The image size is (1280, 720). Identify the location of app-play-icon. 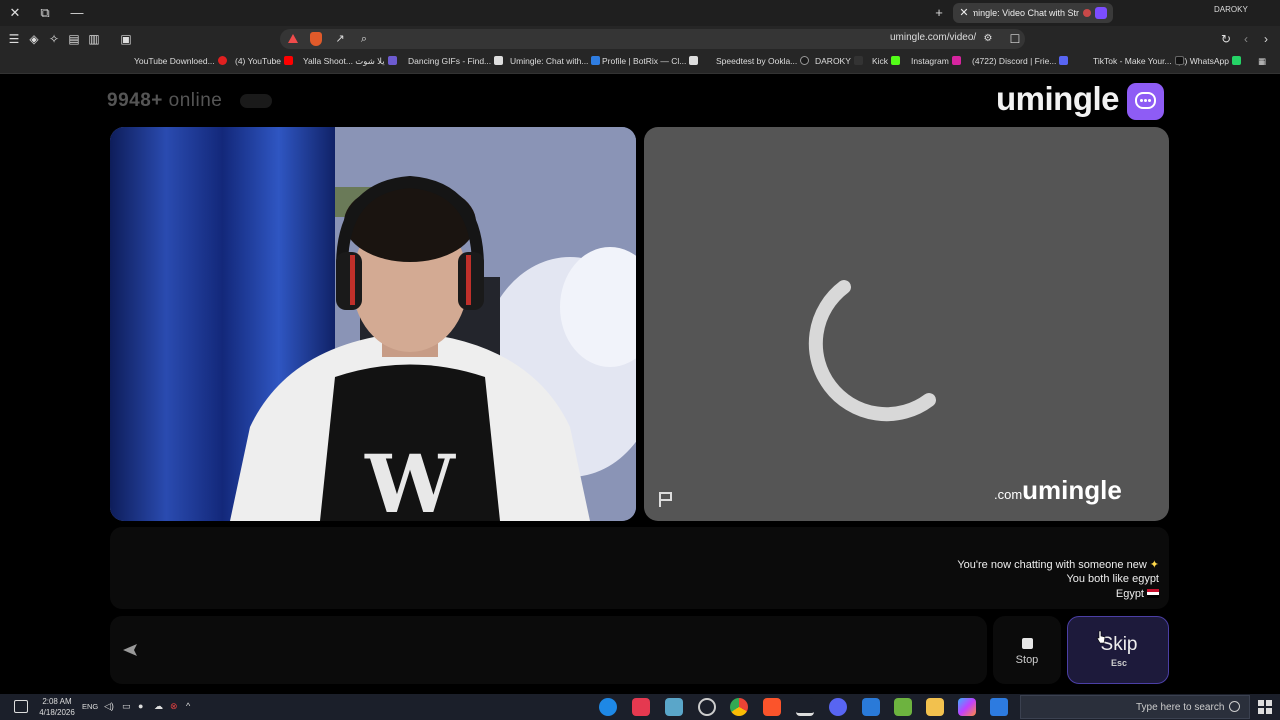
(608, 707).